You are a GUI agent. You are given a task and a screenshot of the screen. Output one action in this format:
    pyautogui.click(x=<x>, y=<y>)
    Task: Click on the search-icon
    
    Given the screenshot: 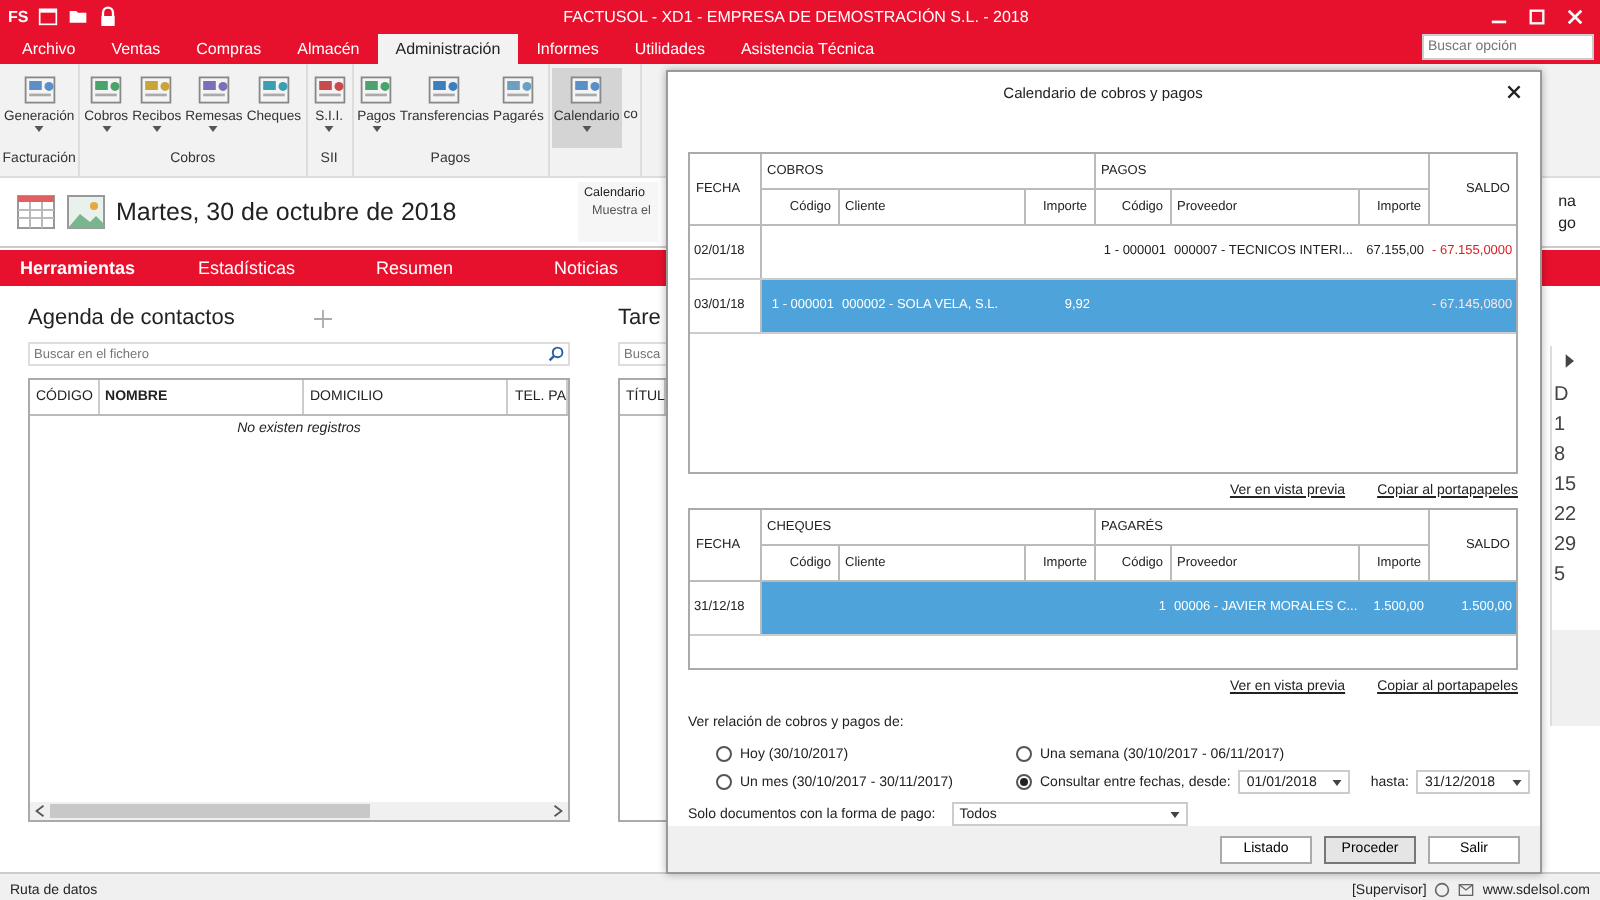 What is the action you would take?
    pyautogui.click(x=556, y=354)
    